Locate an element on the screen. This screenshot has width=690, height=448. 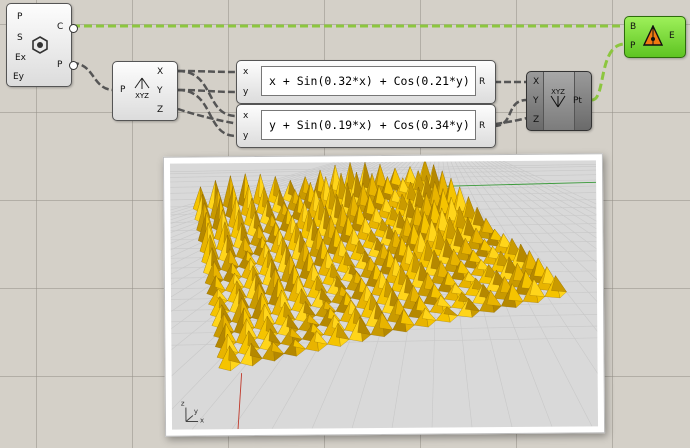
wire-x-to-expr1-x is located at coordinates (207, 71).